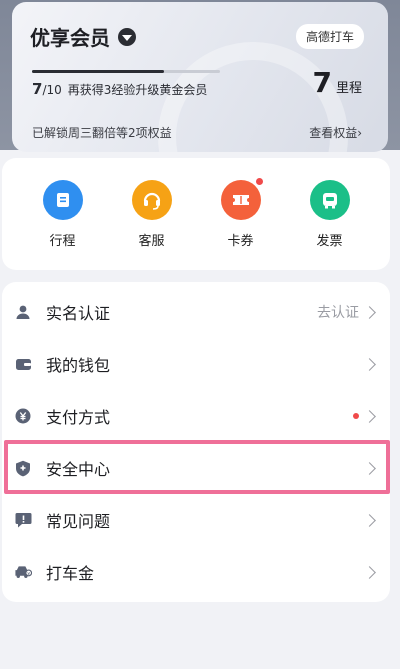 The width and height of the screenshot is (400, 669). I want to click on verify-hint: 去认证, so click(338, 313).